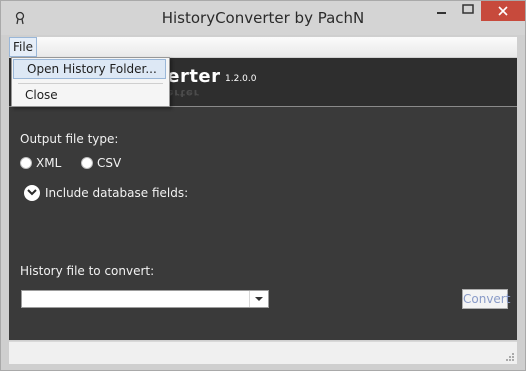 This screenshot has width=526, height=371. What do you see at coordinates (26, 163) in the screenshot?
I see `radio-xml` at bounding box center [26, 163].